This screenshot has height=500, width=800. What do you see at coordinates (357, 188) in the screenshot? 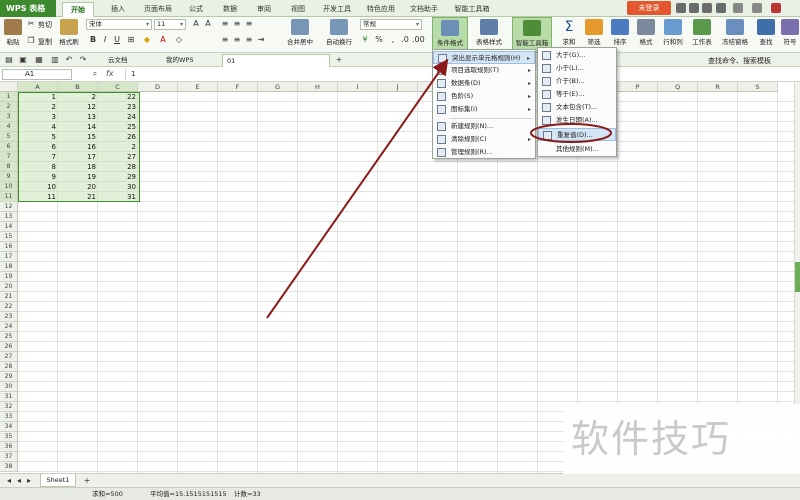
I see `annotation-arrow` at bounding box center [357, 188].